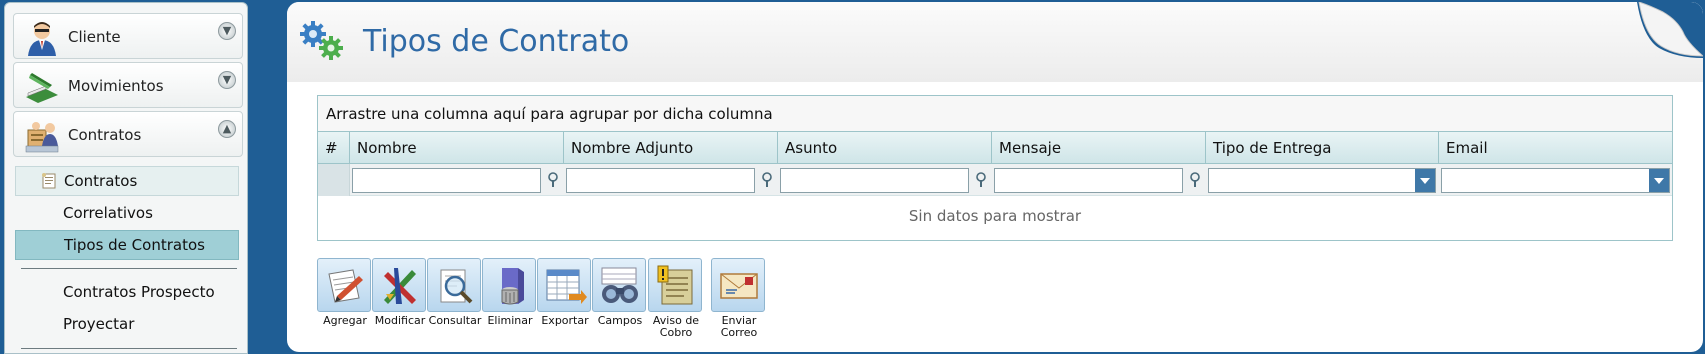  Describe the element at coordinates (660, 180) in the screenshot. I see `filter-input-nombre-adjunto` at that location.